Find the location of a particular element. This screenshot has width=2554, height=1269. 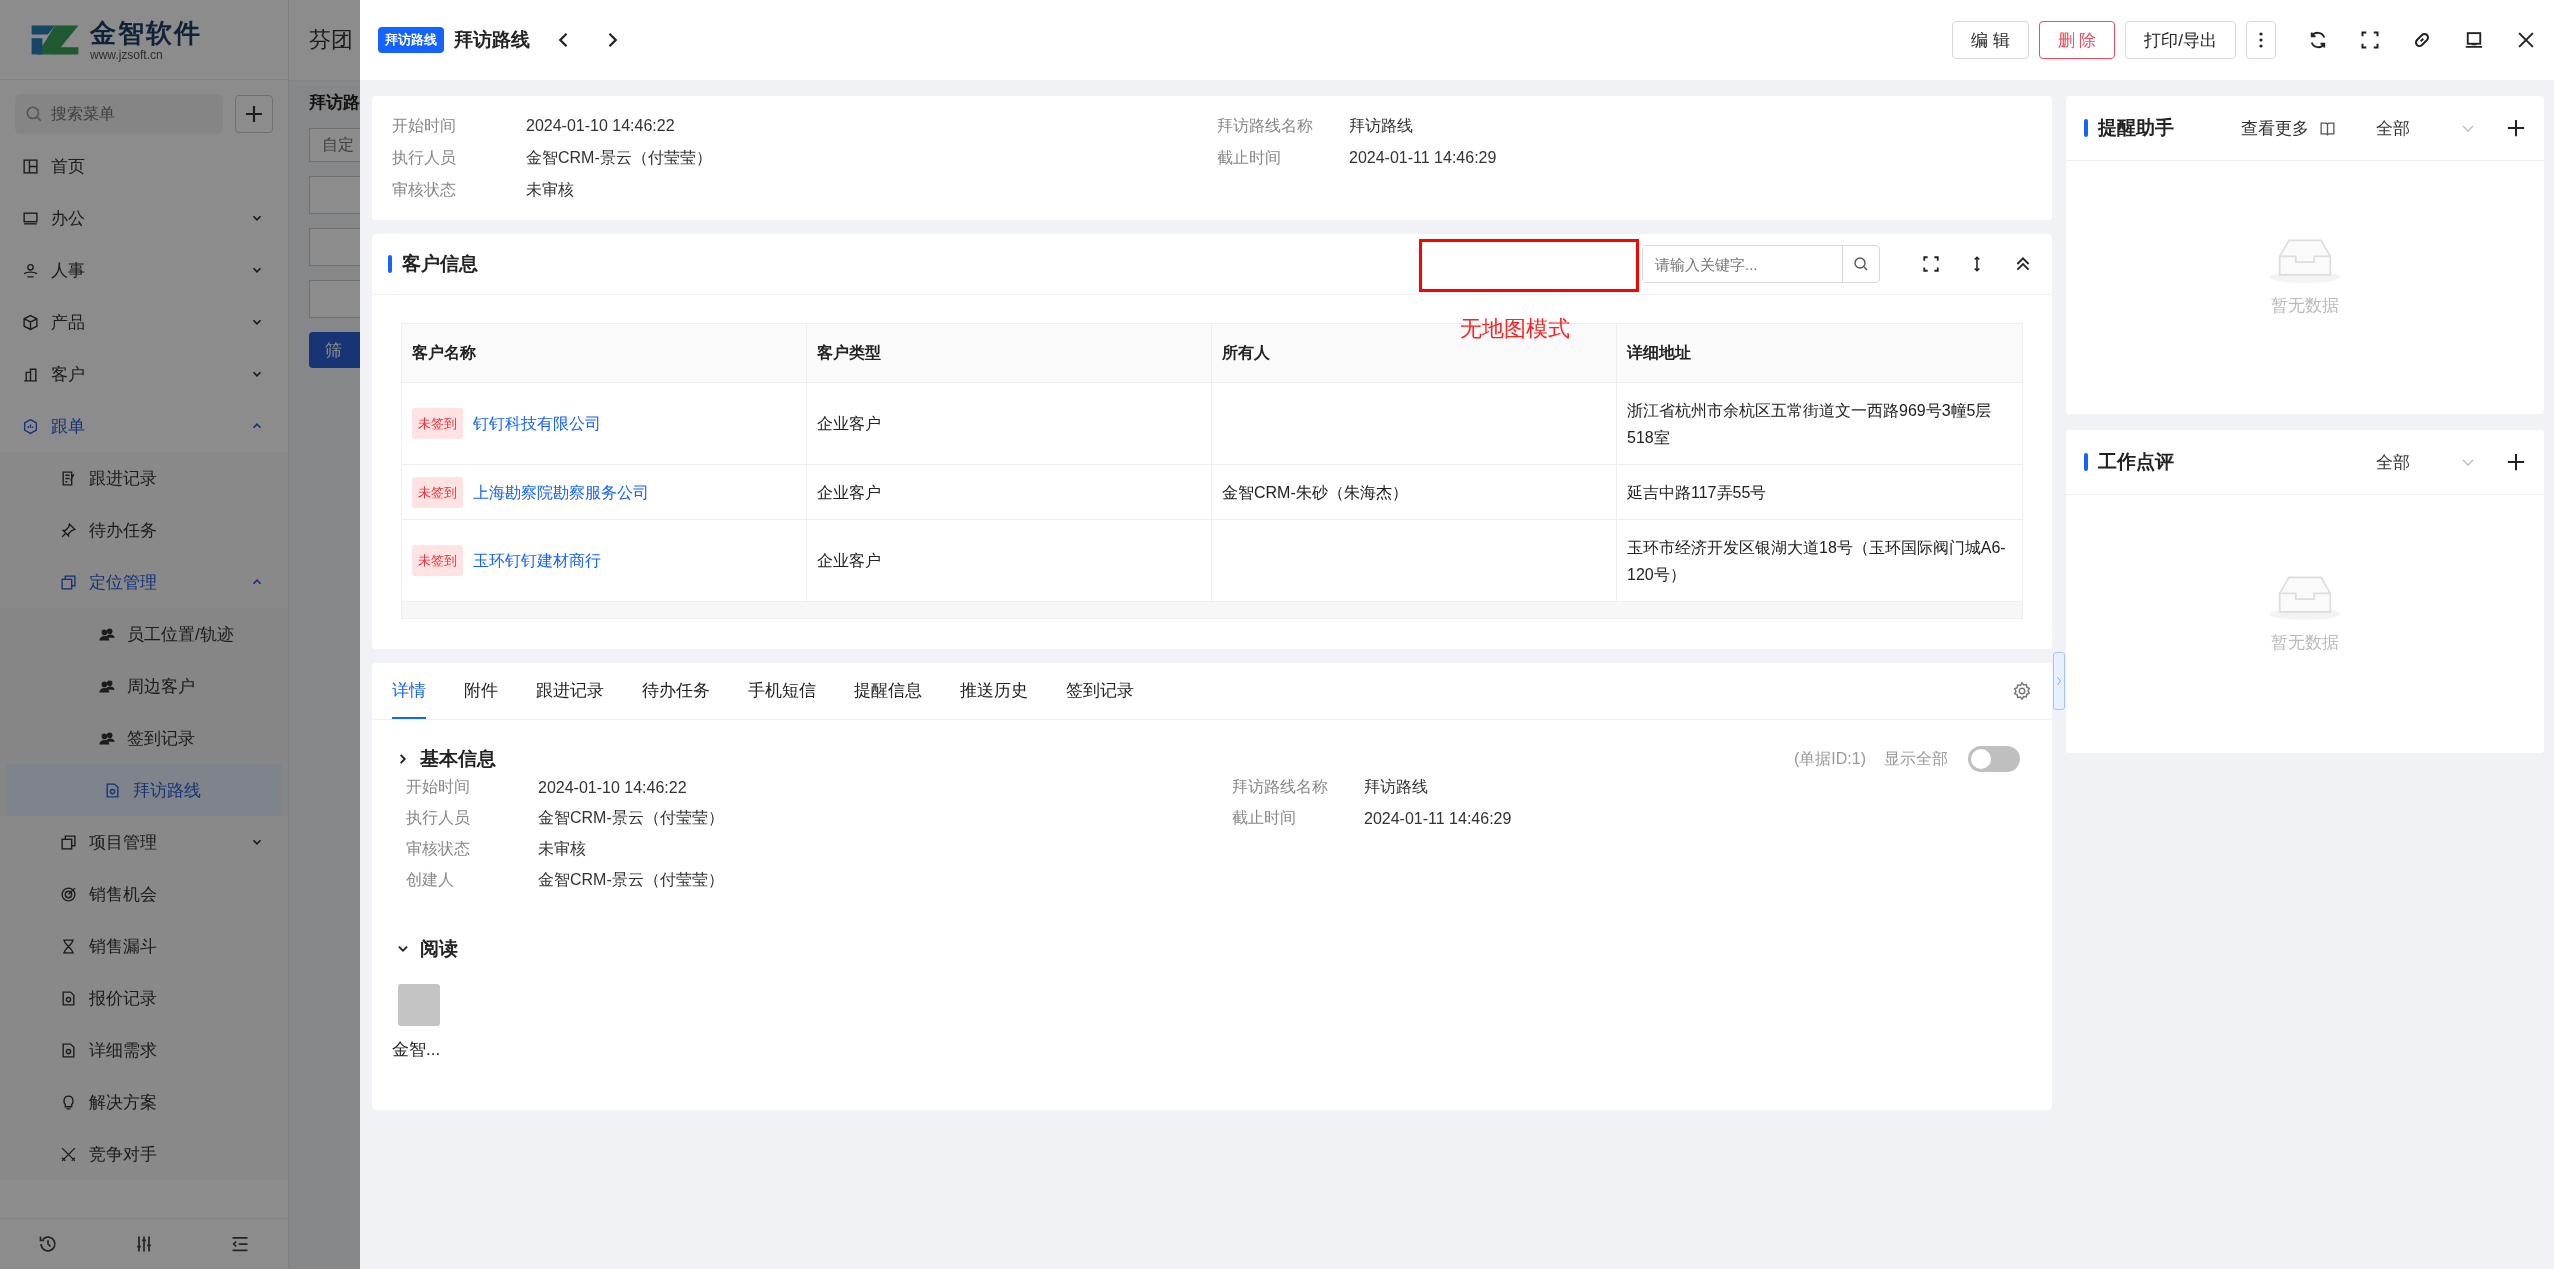

annotation-text: 无地图模式 is located at coordinates (1515, 329).